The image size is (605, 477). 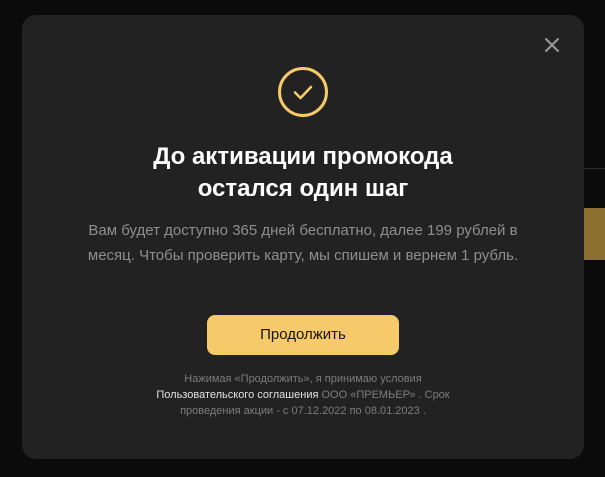 I want to click on legal-prefix: Нажимая «Продолжить», я принимаю условия, so click(x=303, y=379).